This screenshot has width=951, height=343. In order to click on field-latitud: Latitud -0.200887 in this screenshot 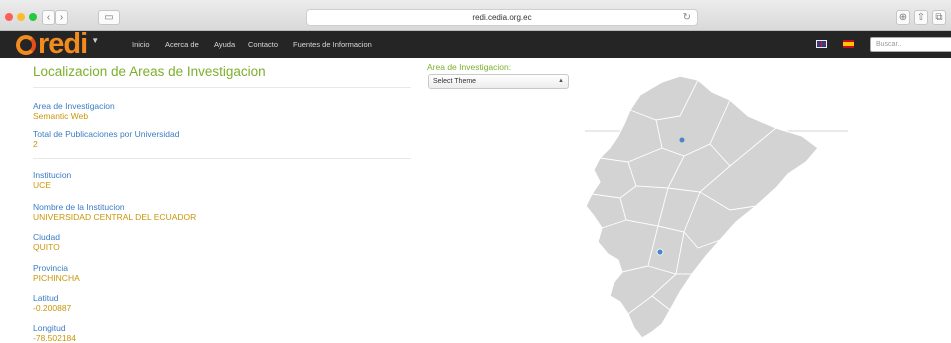, I will do `click(52, 303)`.